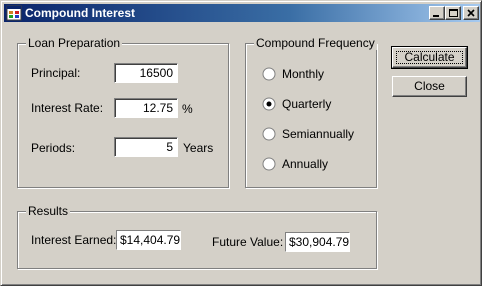 The height and width of the screenshot is (286, 482). Describe the element at coordinates (146, 147) in the screenshot. I see `periods-input: 5` at that location.